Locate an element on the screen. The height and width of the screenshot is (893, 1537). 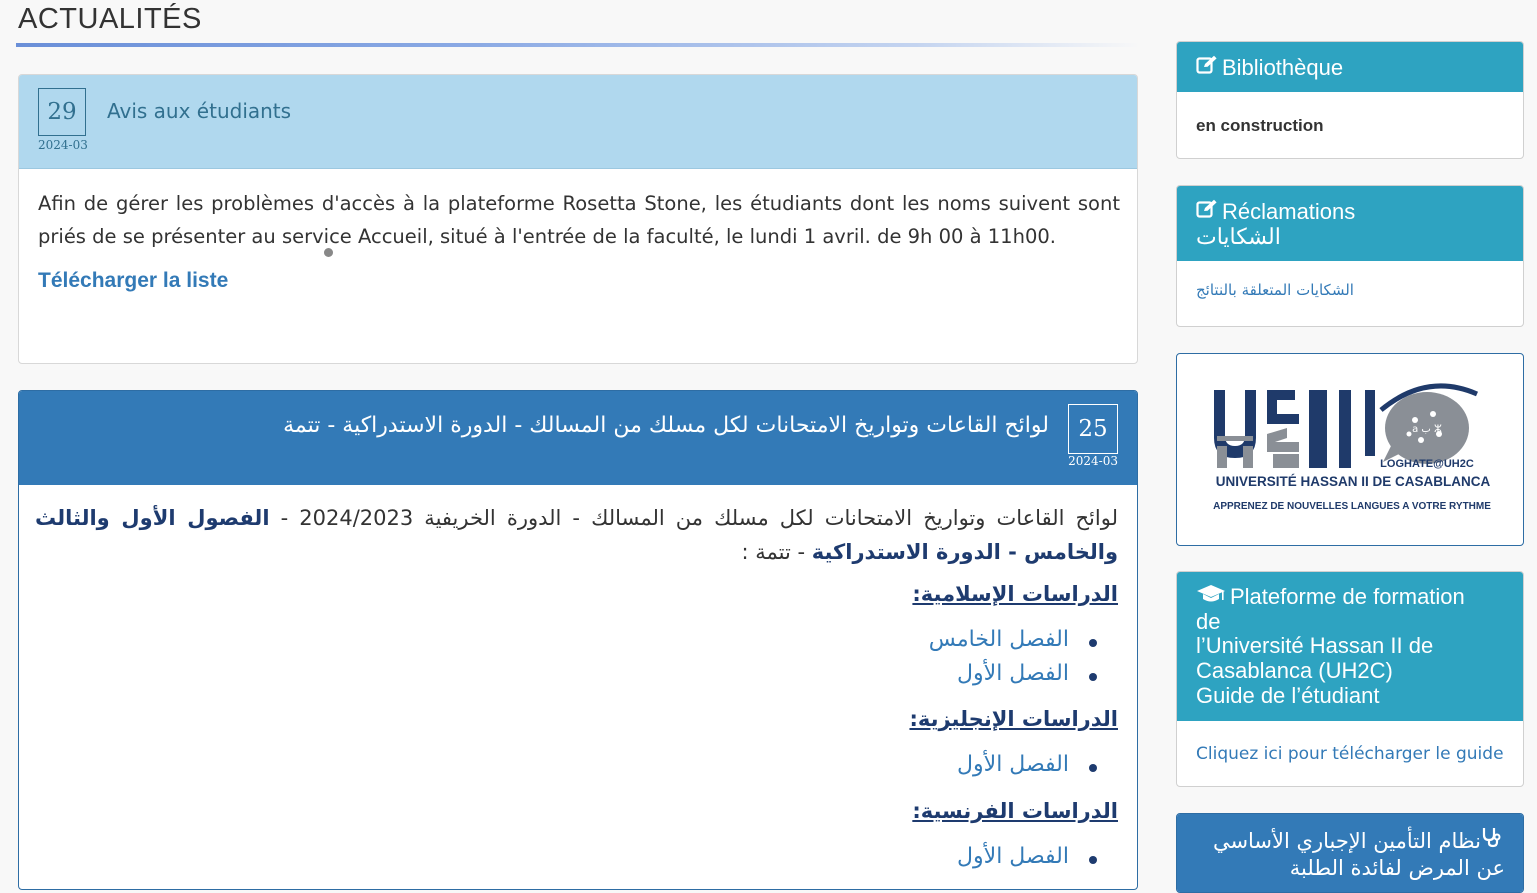
panel-header: Bibliothèque is located at coordinates (1350, 67).